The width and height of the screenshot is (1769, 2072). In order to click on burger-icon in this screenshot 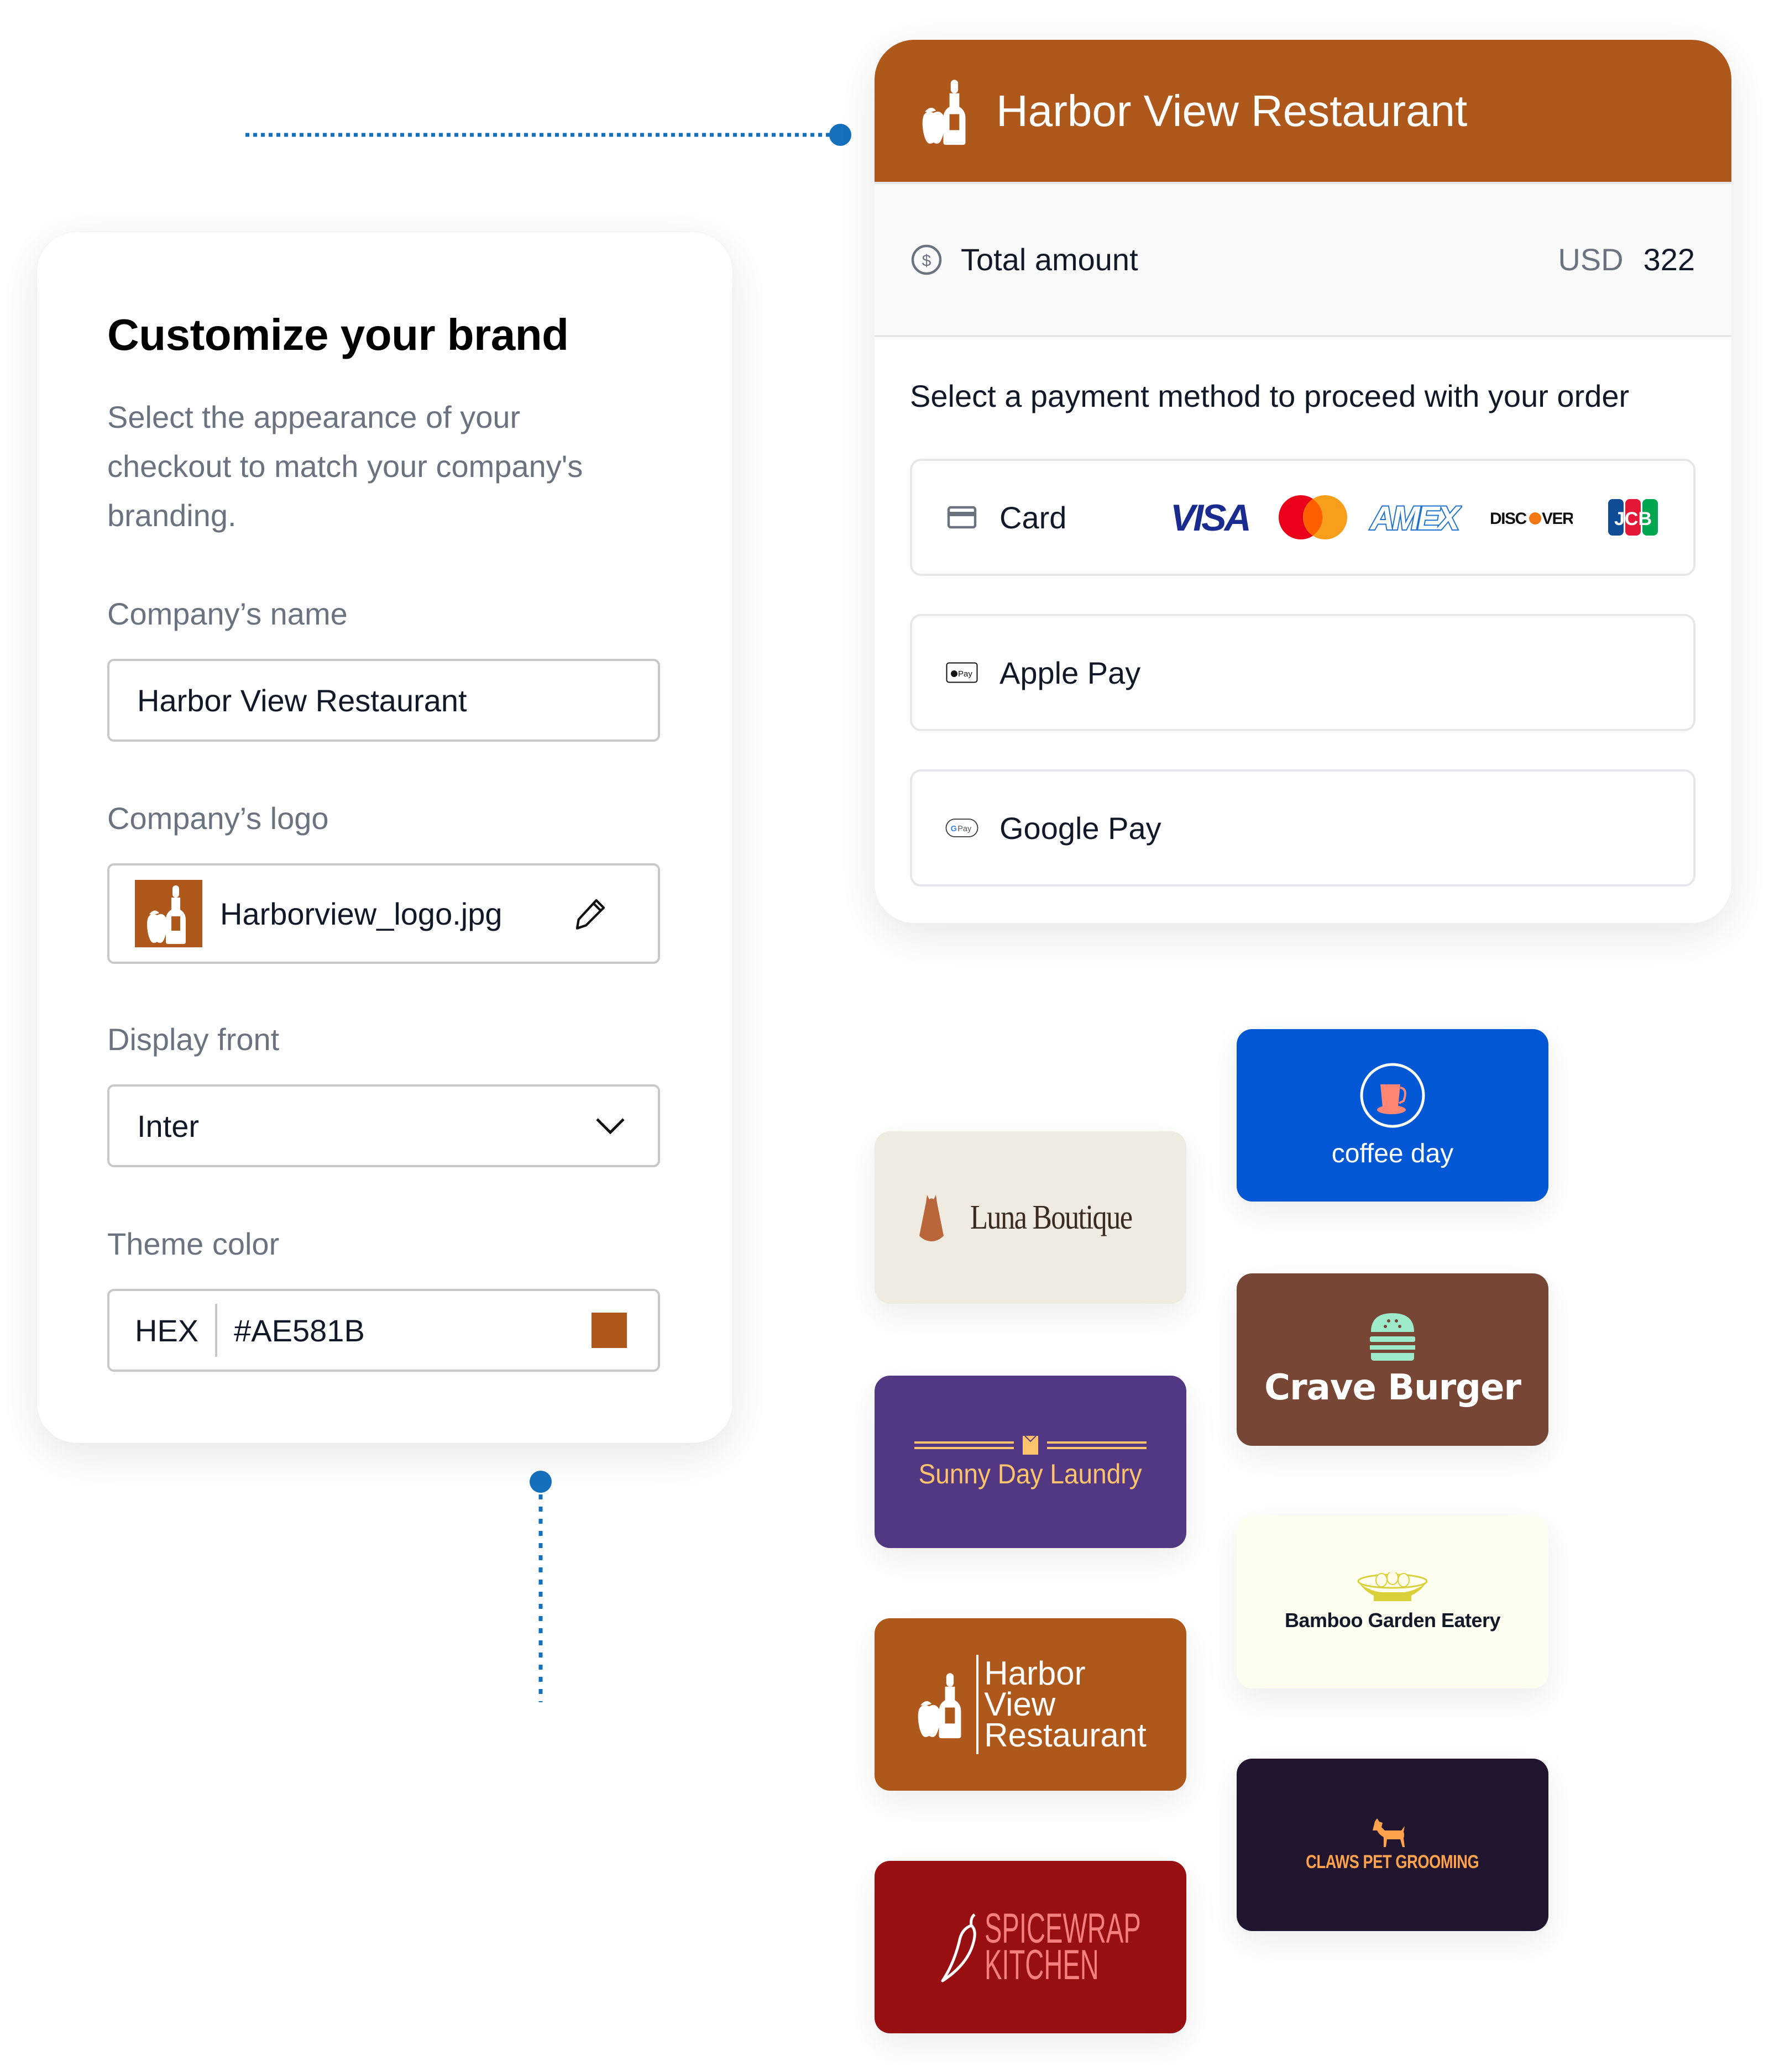, I will do `click(1393, 1337)`.